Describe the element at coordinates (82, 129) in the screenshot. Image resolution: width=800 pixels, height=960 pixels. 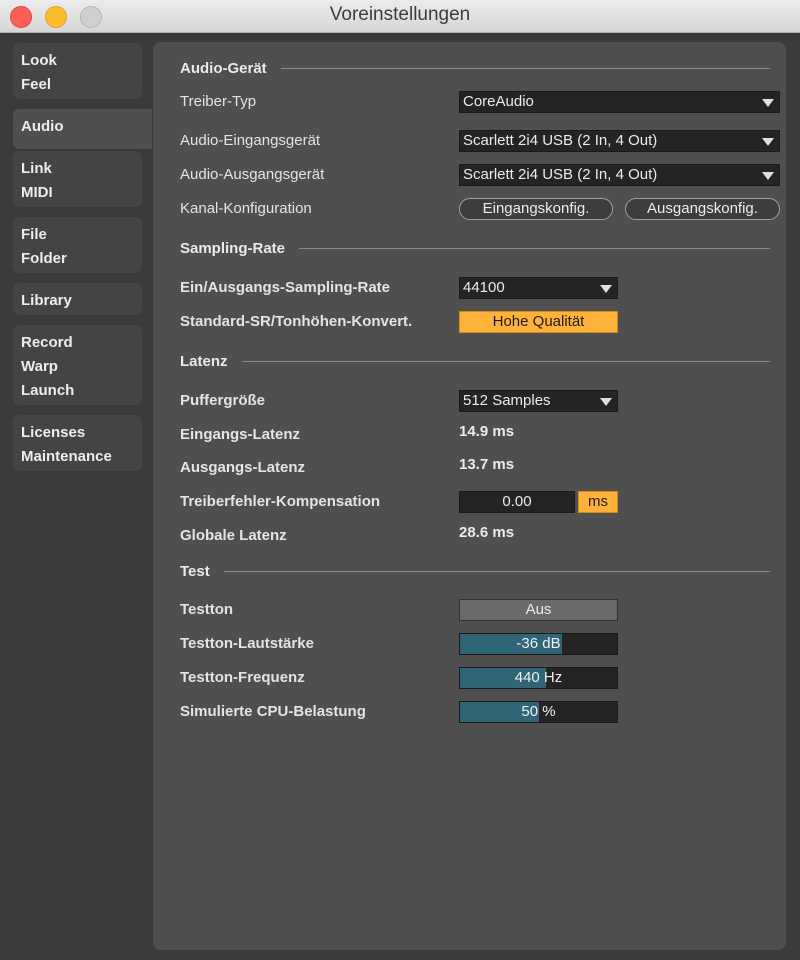
I see `sidebar-item-audio: Audio` at that location.